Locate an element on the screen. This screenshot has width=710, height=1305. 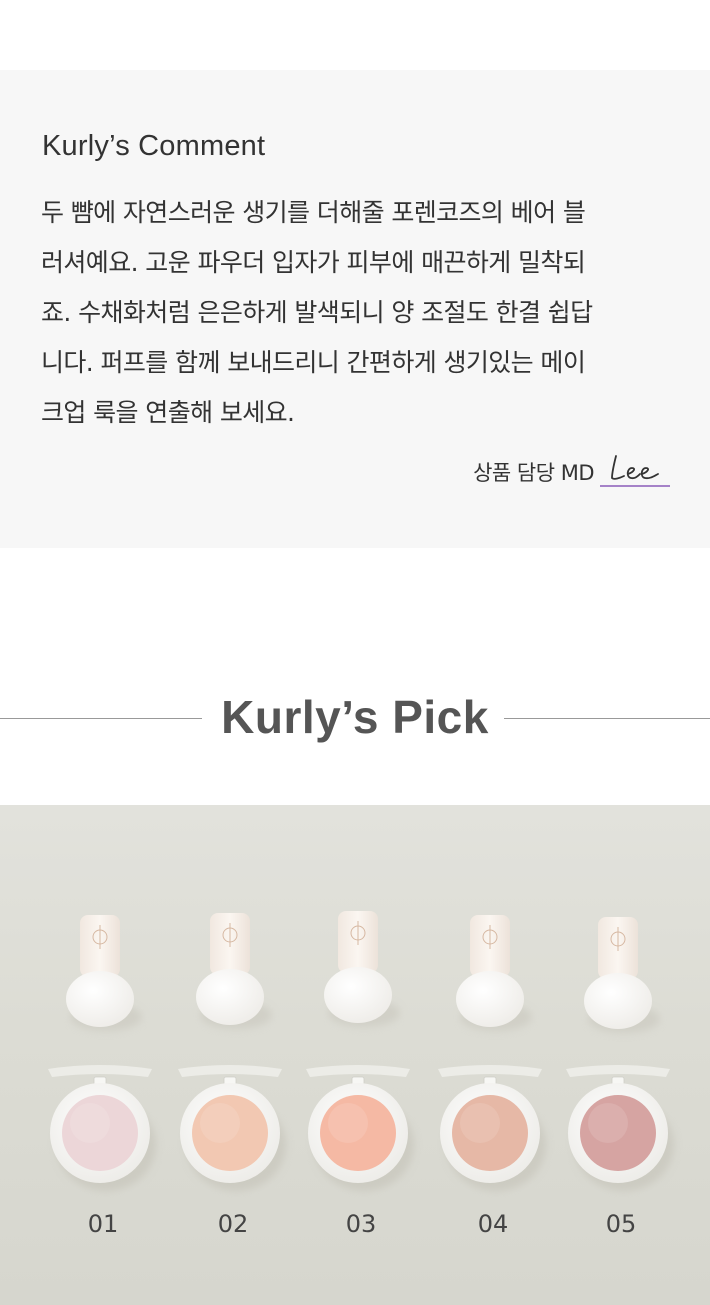
shade-label-01: 01 is located at coordinates (103, 1224).